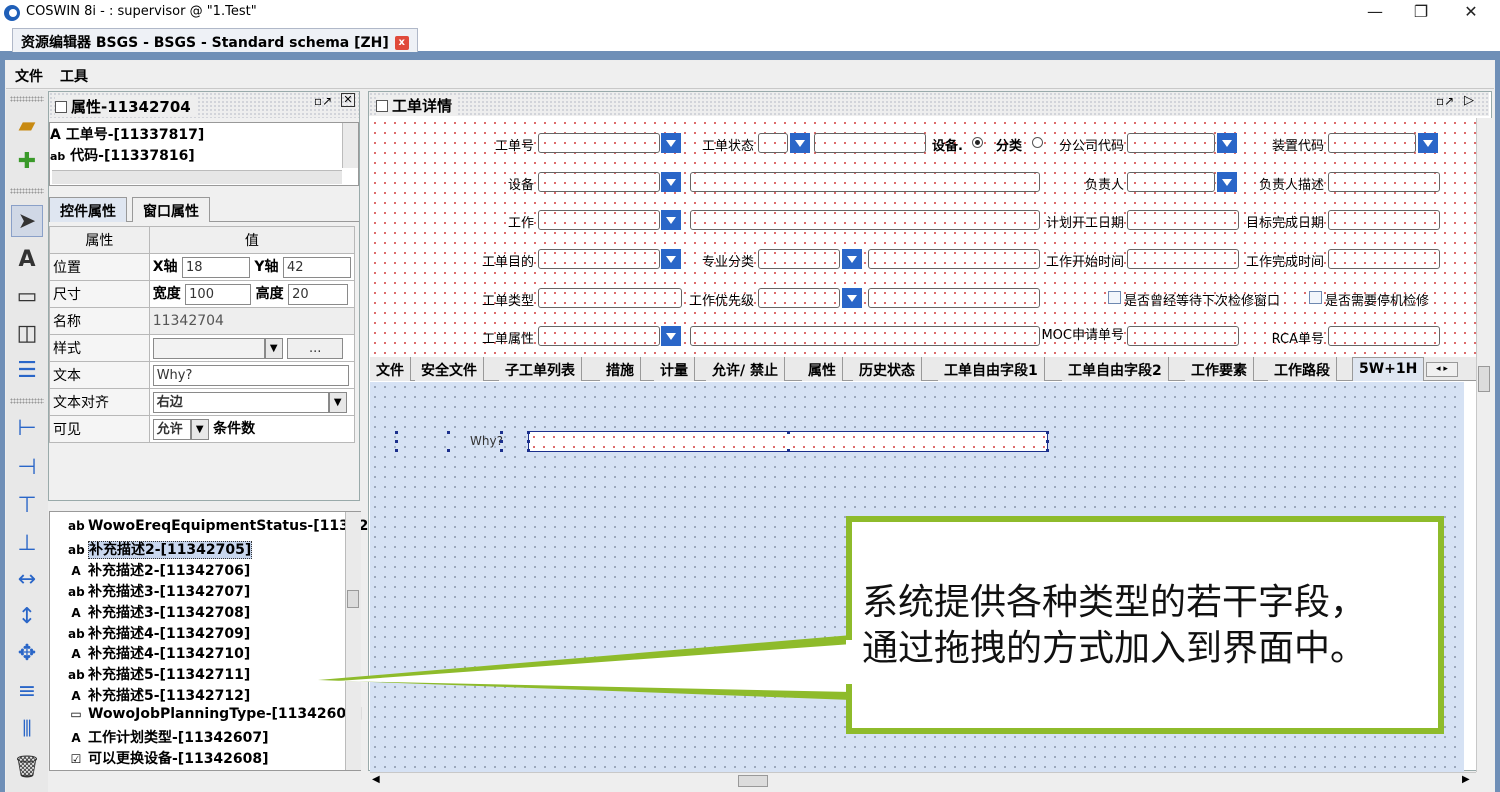 This screenshot has width=1500, height=792. Describe the element at coordinates (822, 369) in the screenshot. I see `detail-tab: 属性` at that location.